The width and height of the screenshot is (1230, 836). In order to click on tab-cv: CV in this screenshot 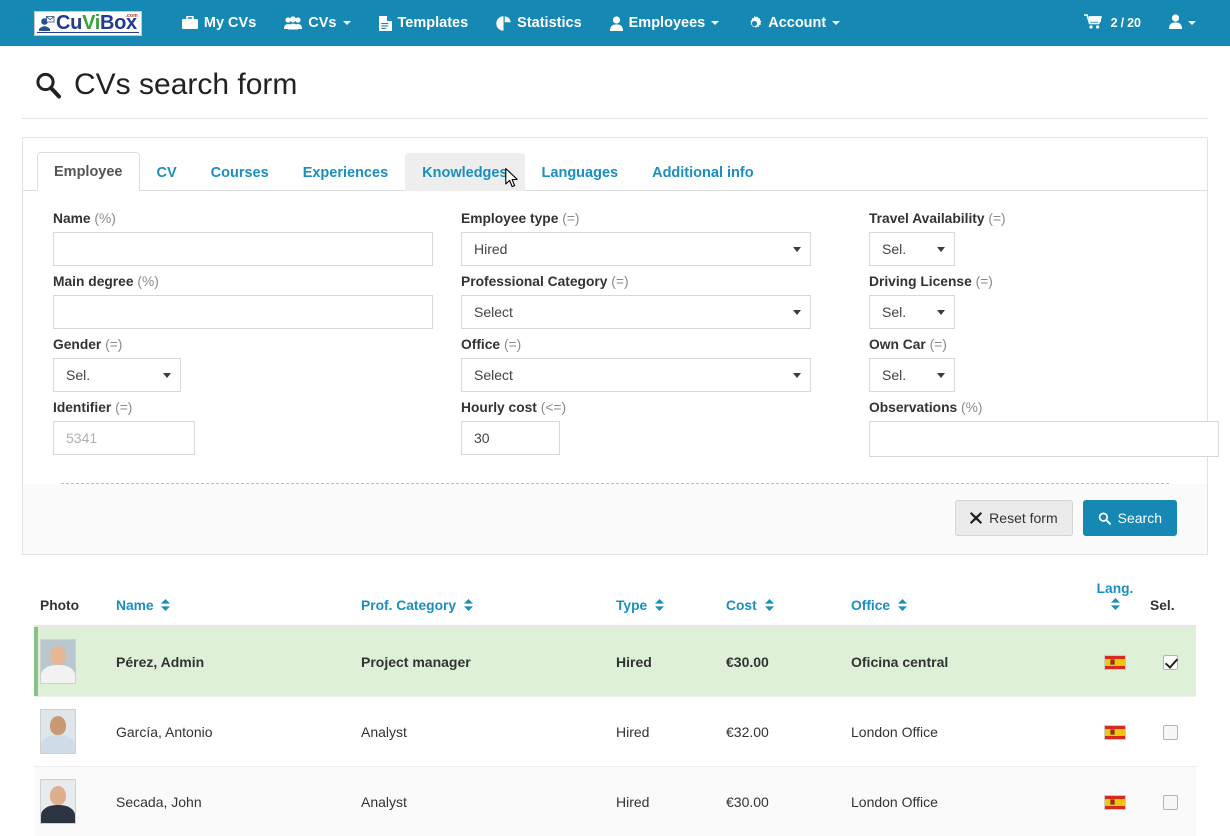, I will do `click(167, 172)`.